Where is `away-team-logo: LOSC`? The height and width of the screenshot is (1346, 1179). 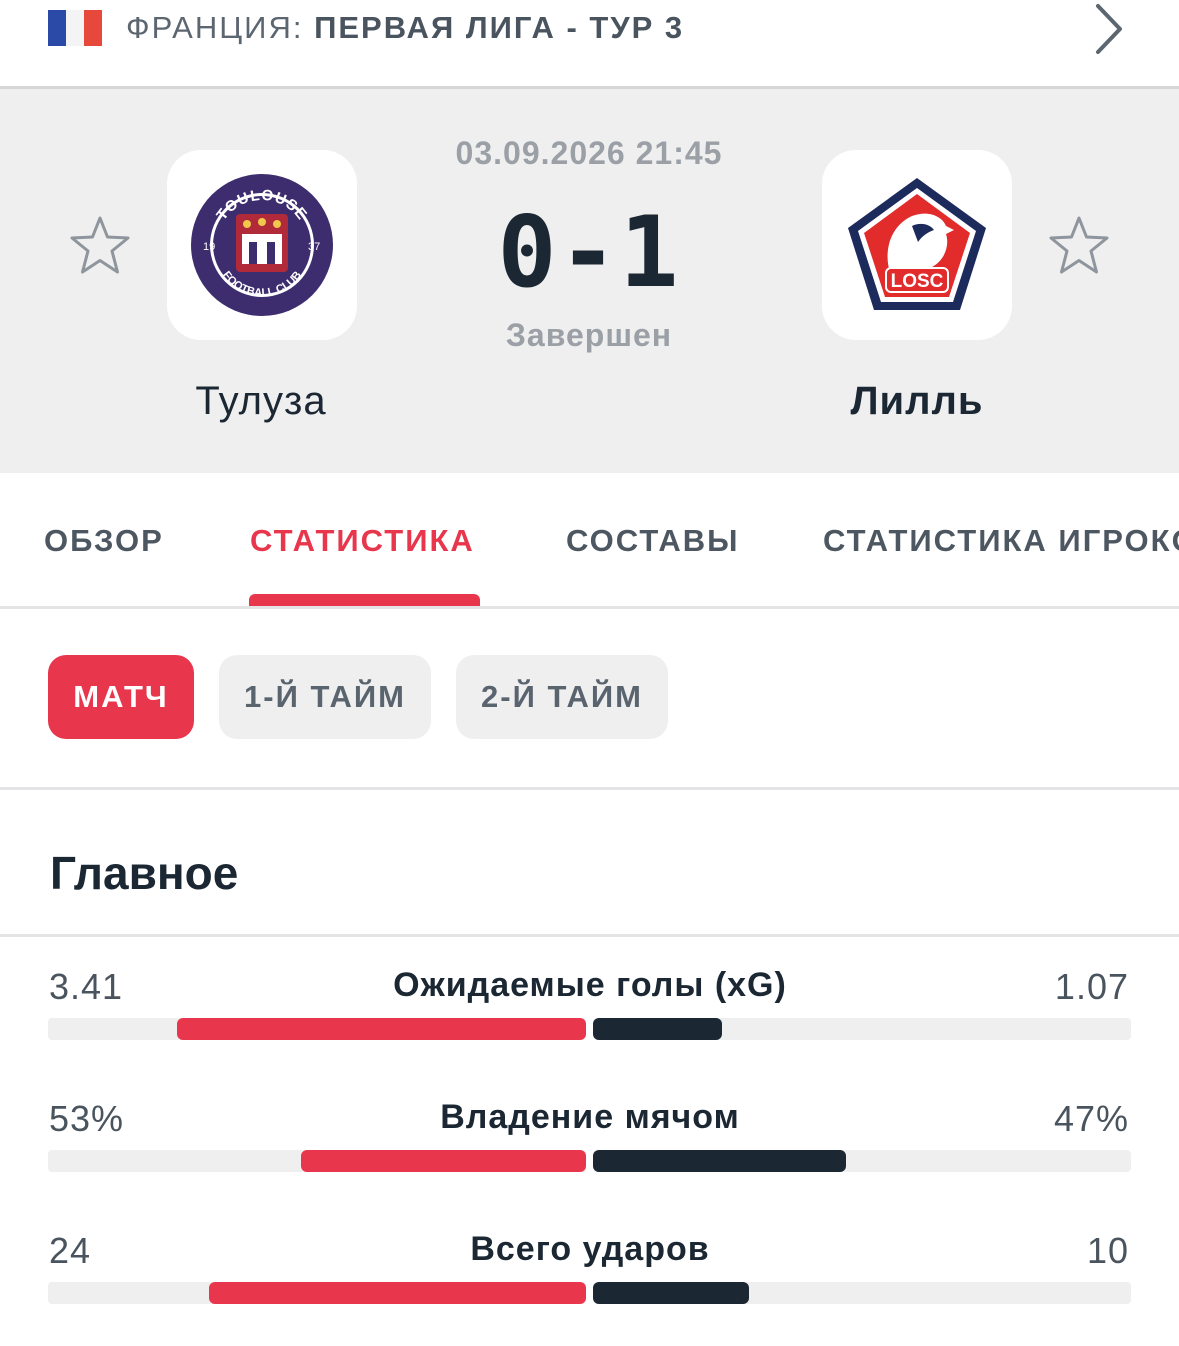 away-team-logo: LOSC is located at coordinates (917, 245).